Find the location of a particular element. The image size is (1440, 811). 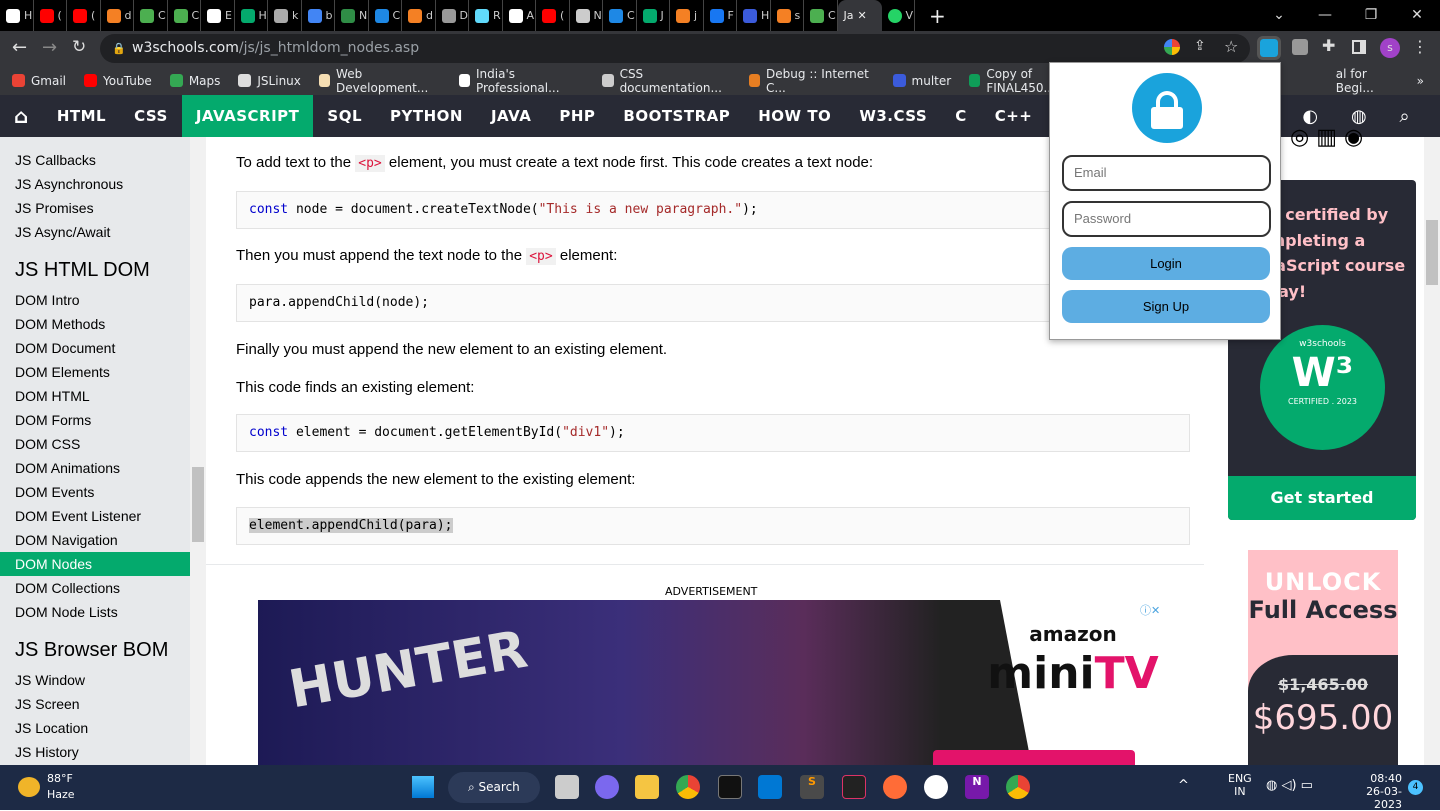

extensions-puzzle-icon: ✚ is located at coordinates (1328, 45).